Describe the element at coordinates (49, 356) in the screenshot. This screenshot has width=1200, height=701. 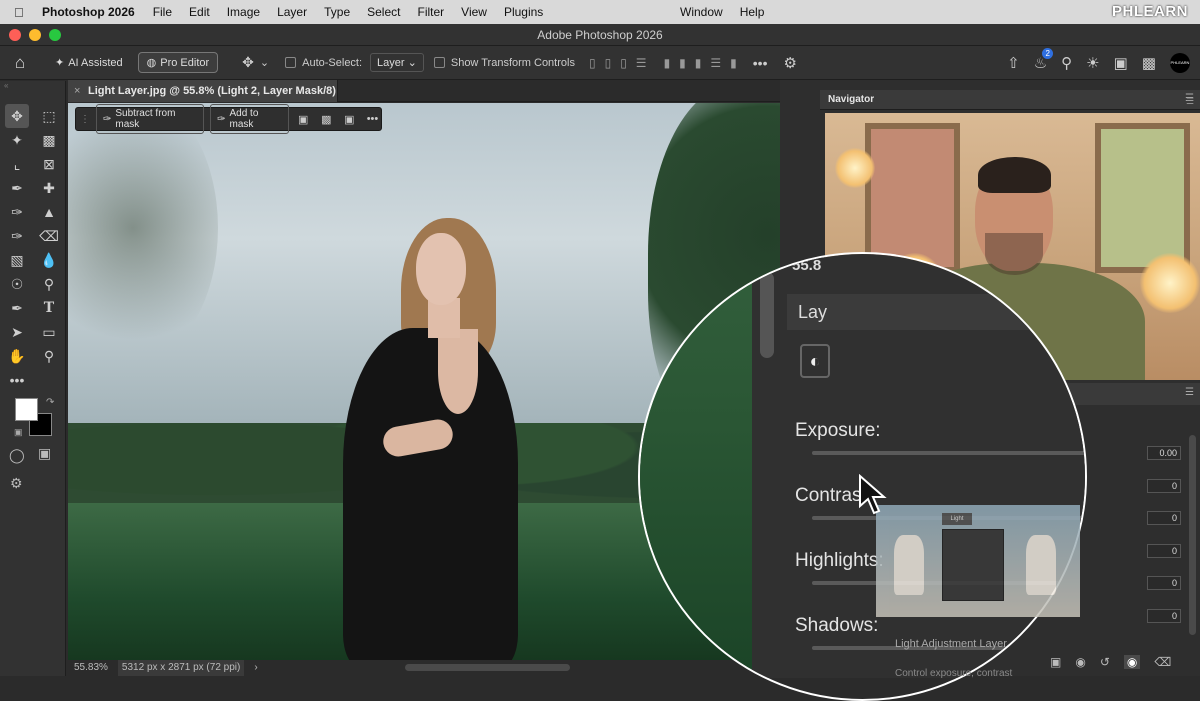
I see `zoom-tool-icon: ⚲` at that location.